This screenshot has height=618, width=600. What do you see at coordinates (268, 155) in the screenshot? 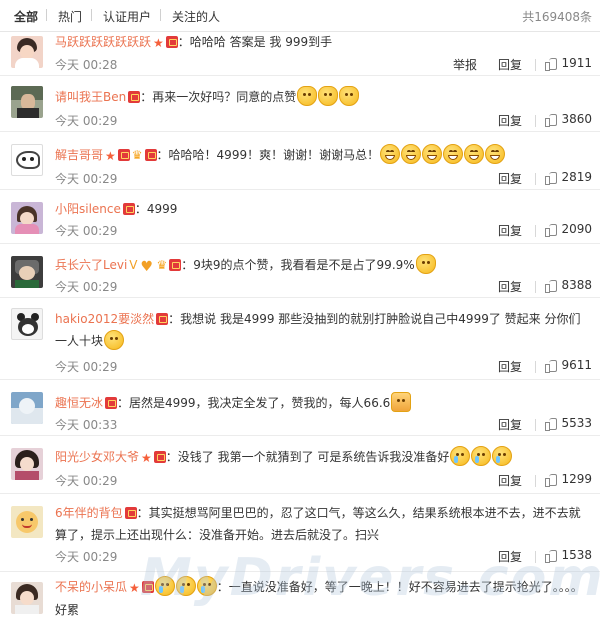
I see `comment-text: ：哈哈哈！4999！爽！谢谢！谢谢马总！` at bounding box center [268, 155].